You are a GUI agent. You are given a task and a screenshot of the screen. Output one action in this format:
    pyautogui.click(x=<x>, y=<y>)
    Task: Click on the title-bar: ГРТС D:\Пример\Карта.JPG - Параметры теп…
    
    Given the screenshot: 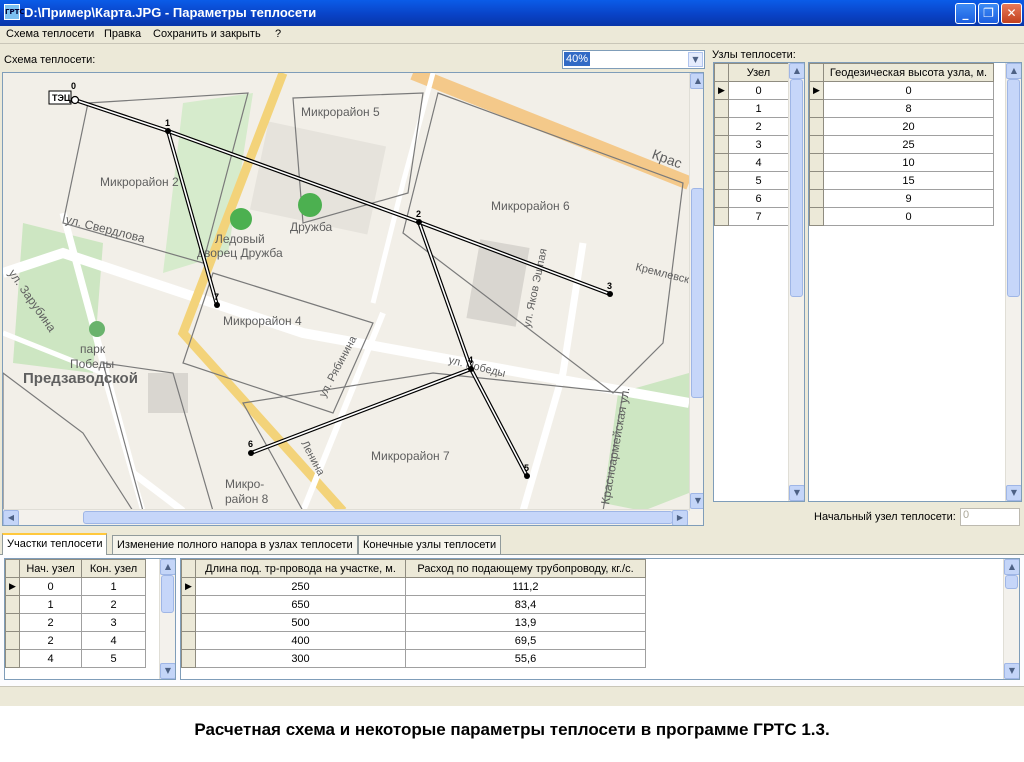 What is the action you would take?
    pyautogui.click(x=512, y=13)
    